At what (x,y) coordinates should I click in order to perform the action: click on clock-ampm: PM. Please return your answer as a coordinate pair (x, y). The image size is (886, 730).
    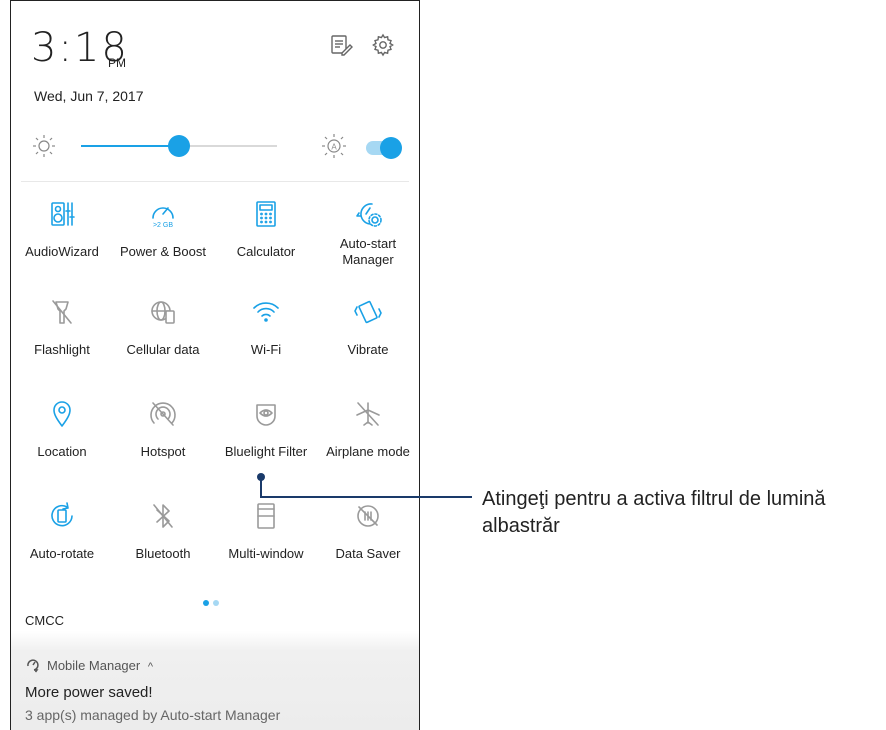
    Looking at the image, I should click on (117, 63).